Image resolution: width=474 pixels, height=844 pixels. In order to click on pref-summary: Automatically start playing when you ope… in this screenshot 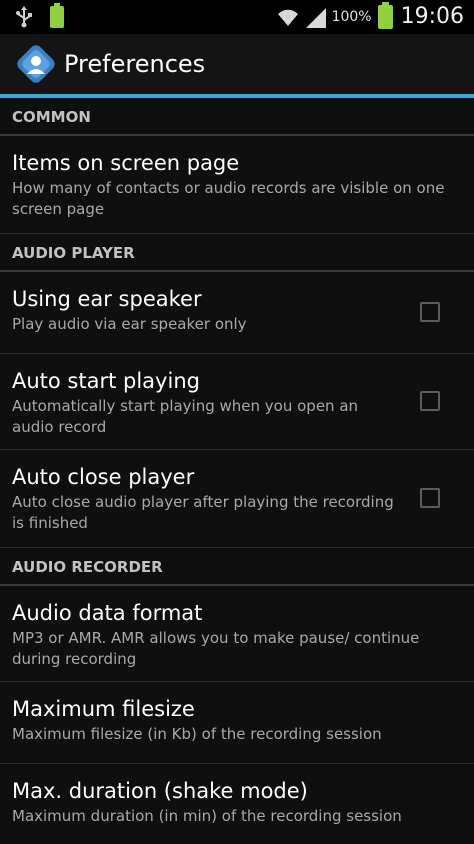, I will do `click(185, 416)`.